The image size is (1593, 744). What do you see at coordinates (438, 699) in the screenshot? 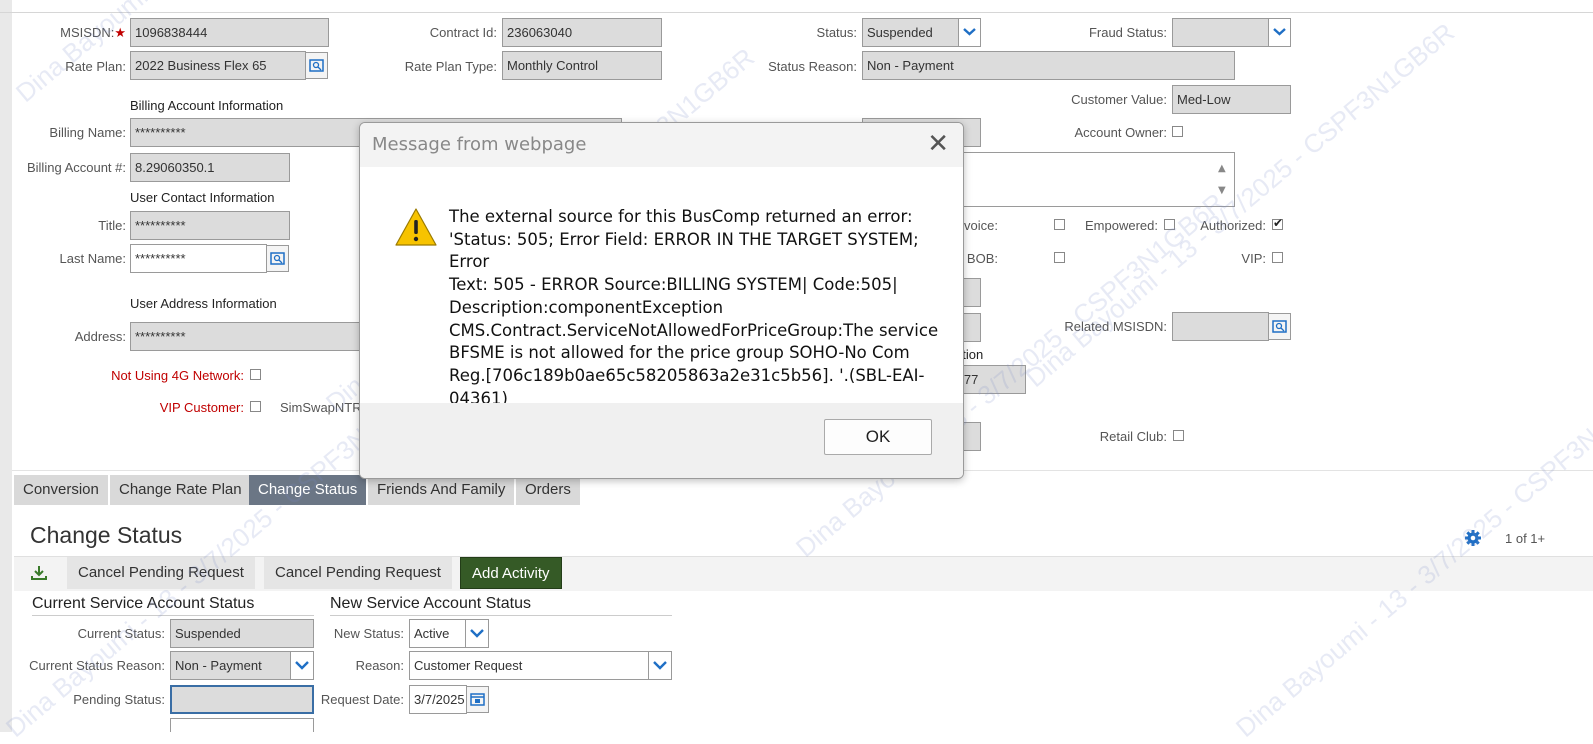
I see `request-date-field: 3/7/2025` at bounding box center [438, 699].